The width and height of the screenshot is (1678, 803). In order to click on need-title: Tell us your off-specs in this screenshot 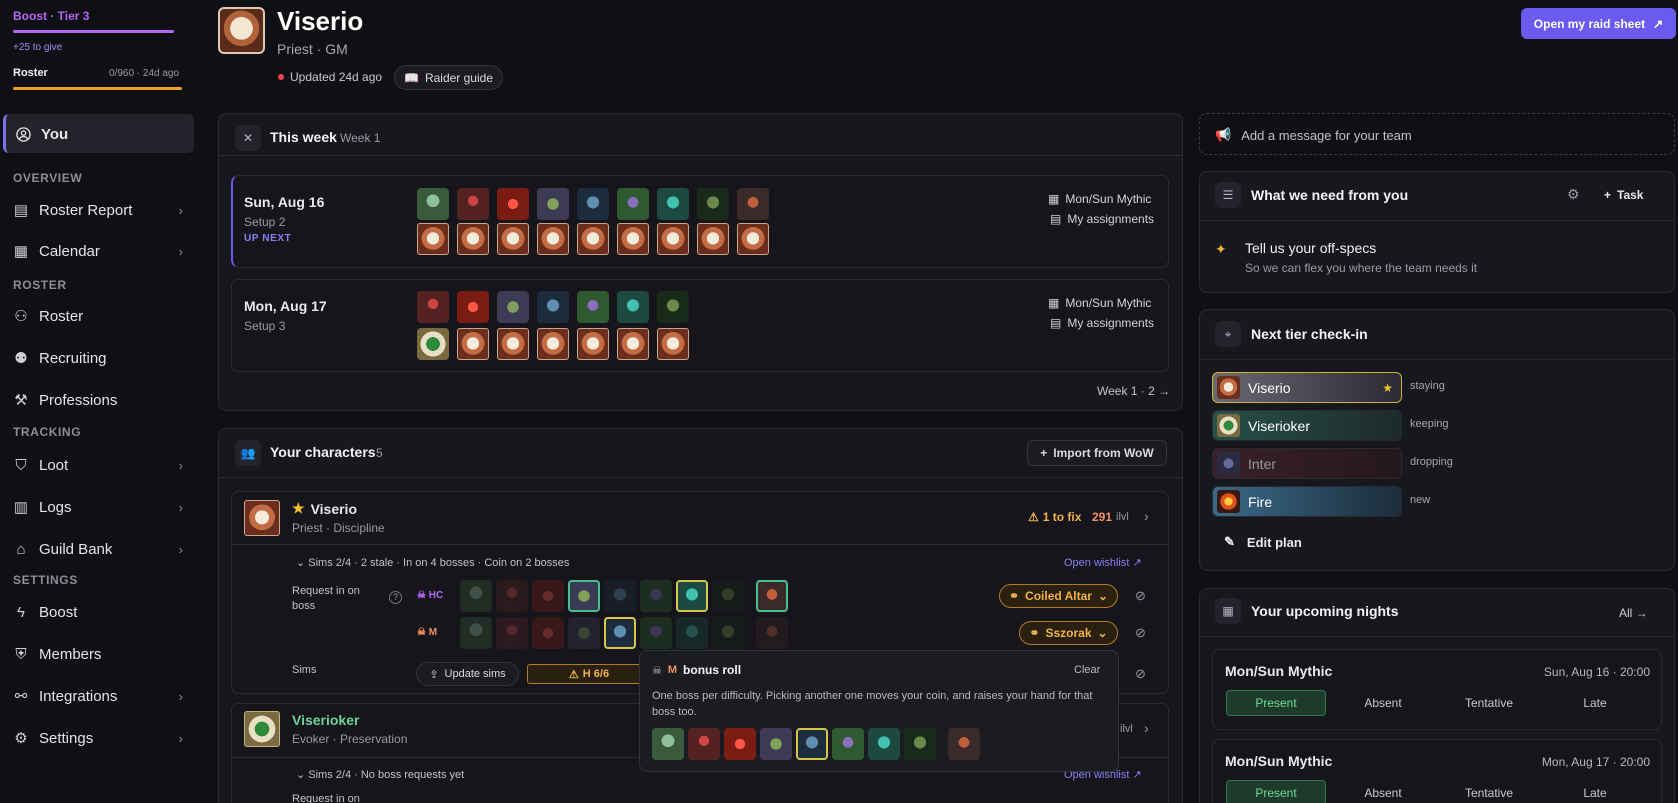, I will do `click(1310, 248)`.